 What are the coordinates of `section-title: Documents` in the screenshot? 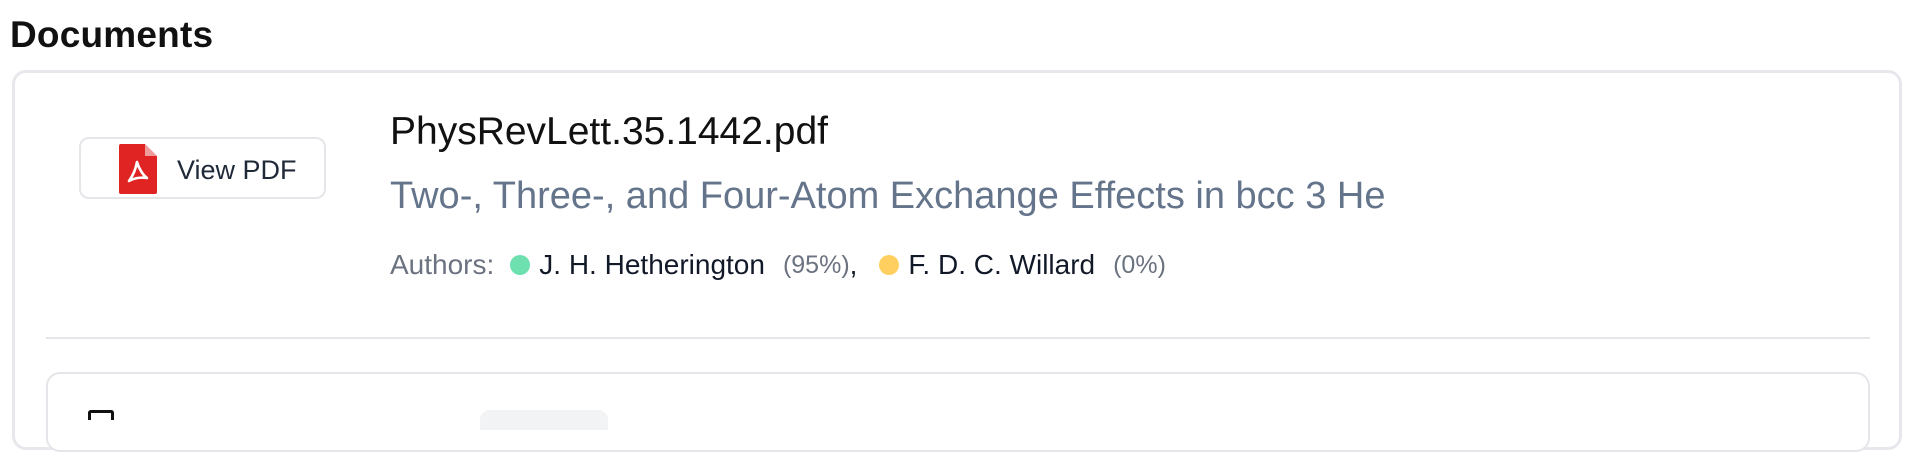 It's located at (112, 34).